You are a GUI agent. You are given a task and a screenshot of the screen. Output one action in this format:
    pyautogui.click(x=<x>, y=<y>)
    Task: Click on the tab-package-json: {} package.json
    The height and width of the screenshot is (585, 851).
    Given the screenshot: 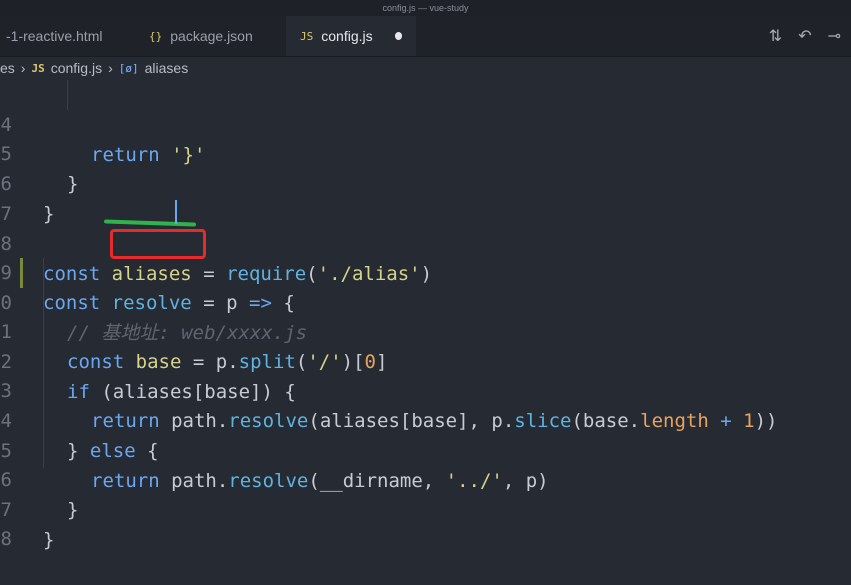 What is the action you would take?
    pyautogui.click(x=210, y=36)
    